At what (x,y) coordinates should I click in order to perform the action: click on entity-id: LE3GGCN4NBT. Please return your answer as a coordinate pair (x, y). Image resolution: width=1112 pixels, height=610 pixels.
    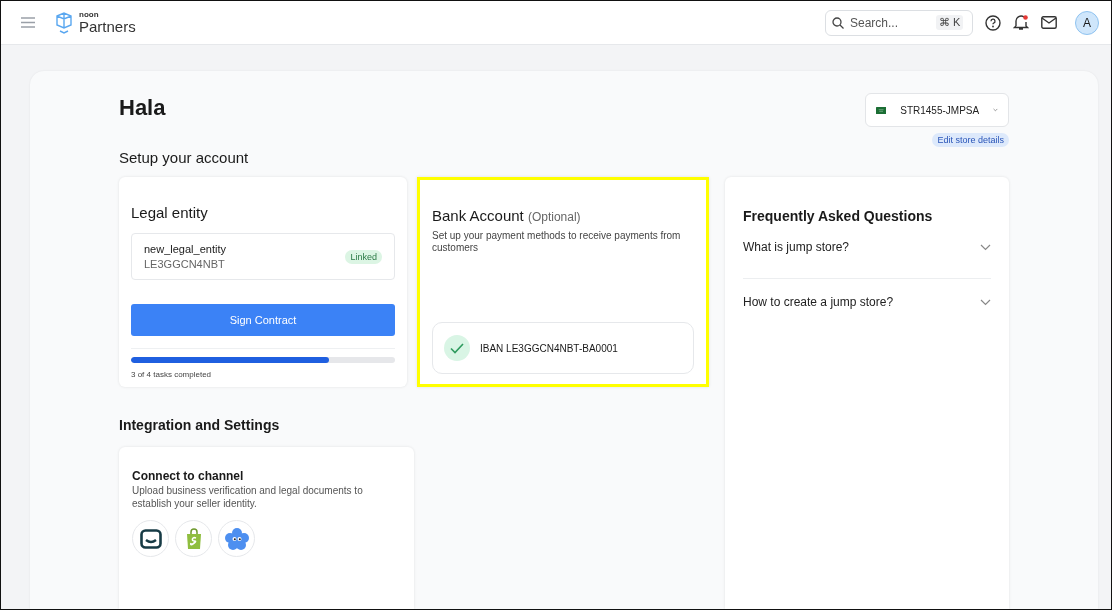
    Looking at the image, I should click on (185, 264).